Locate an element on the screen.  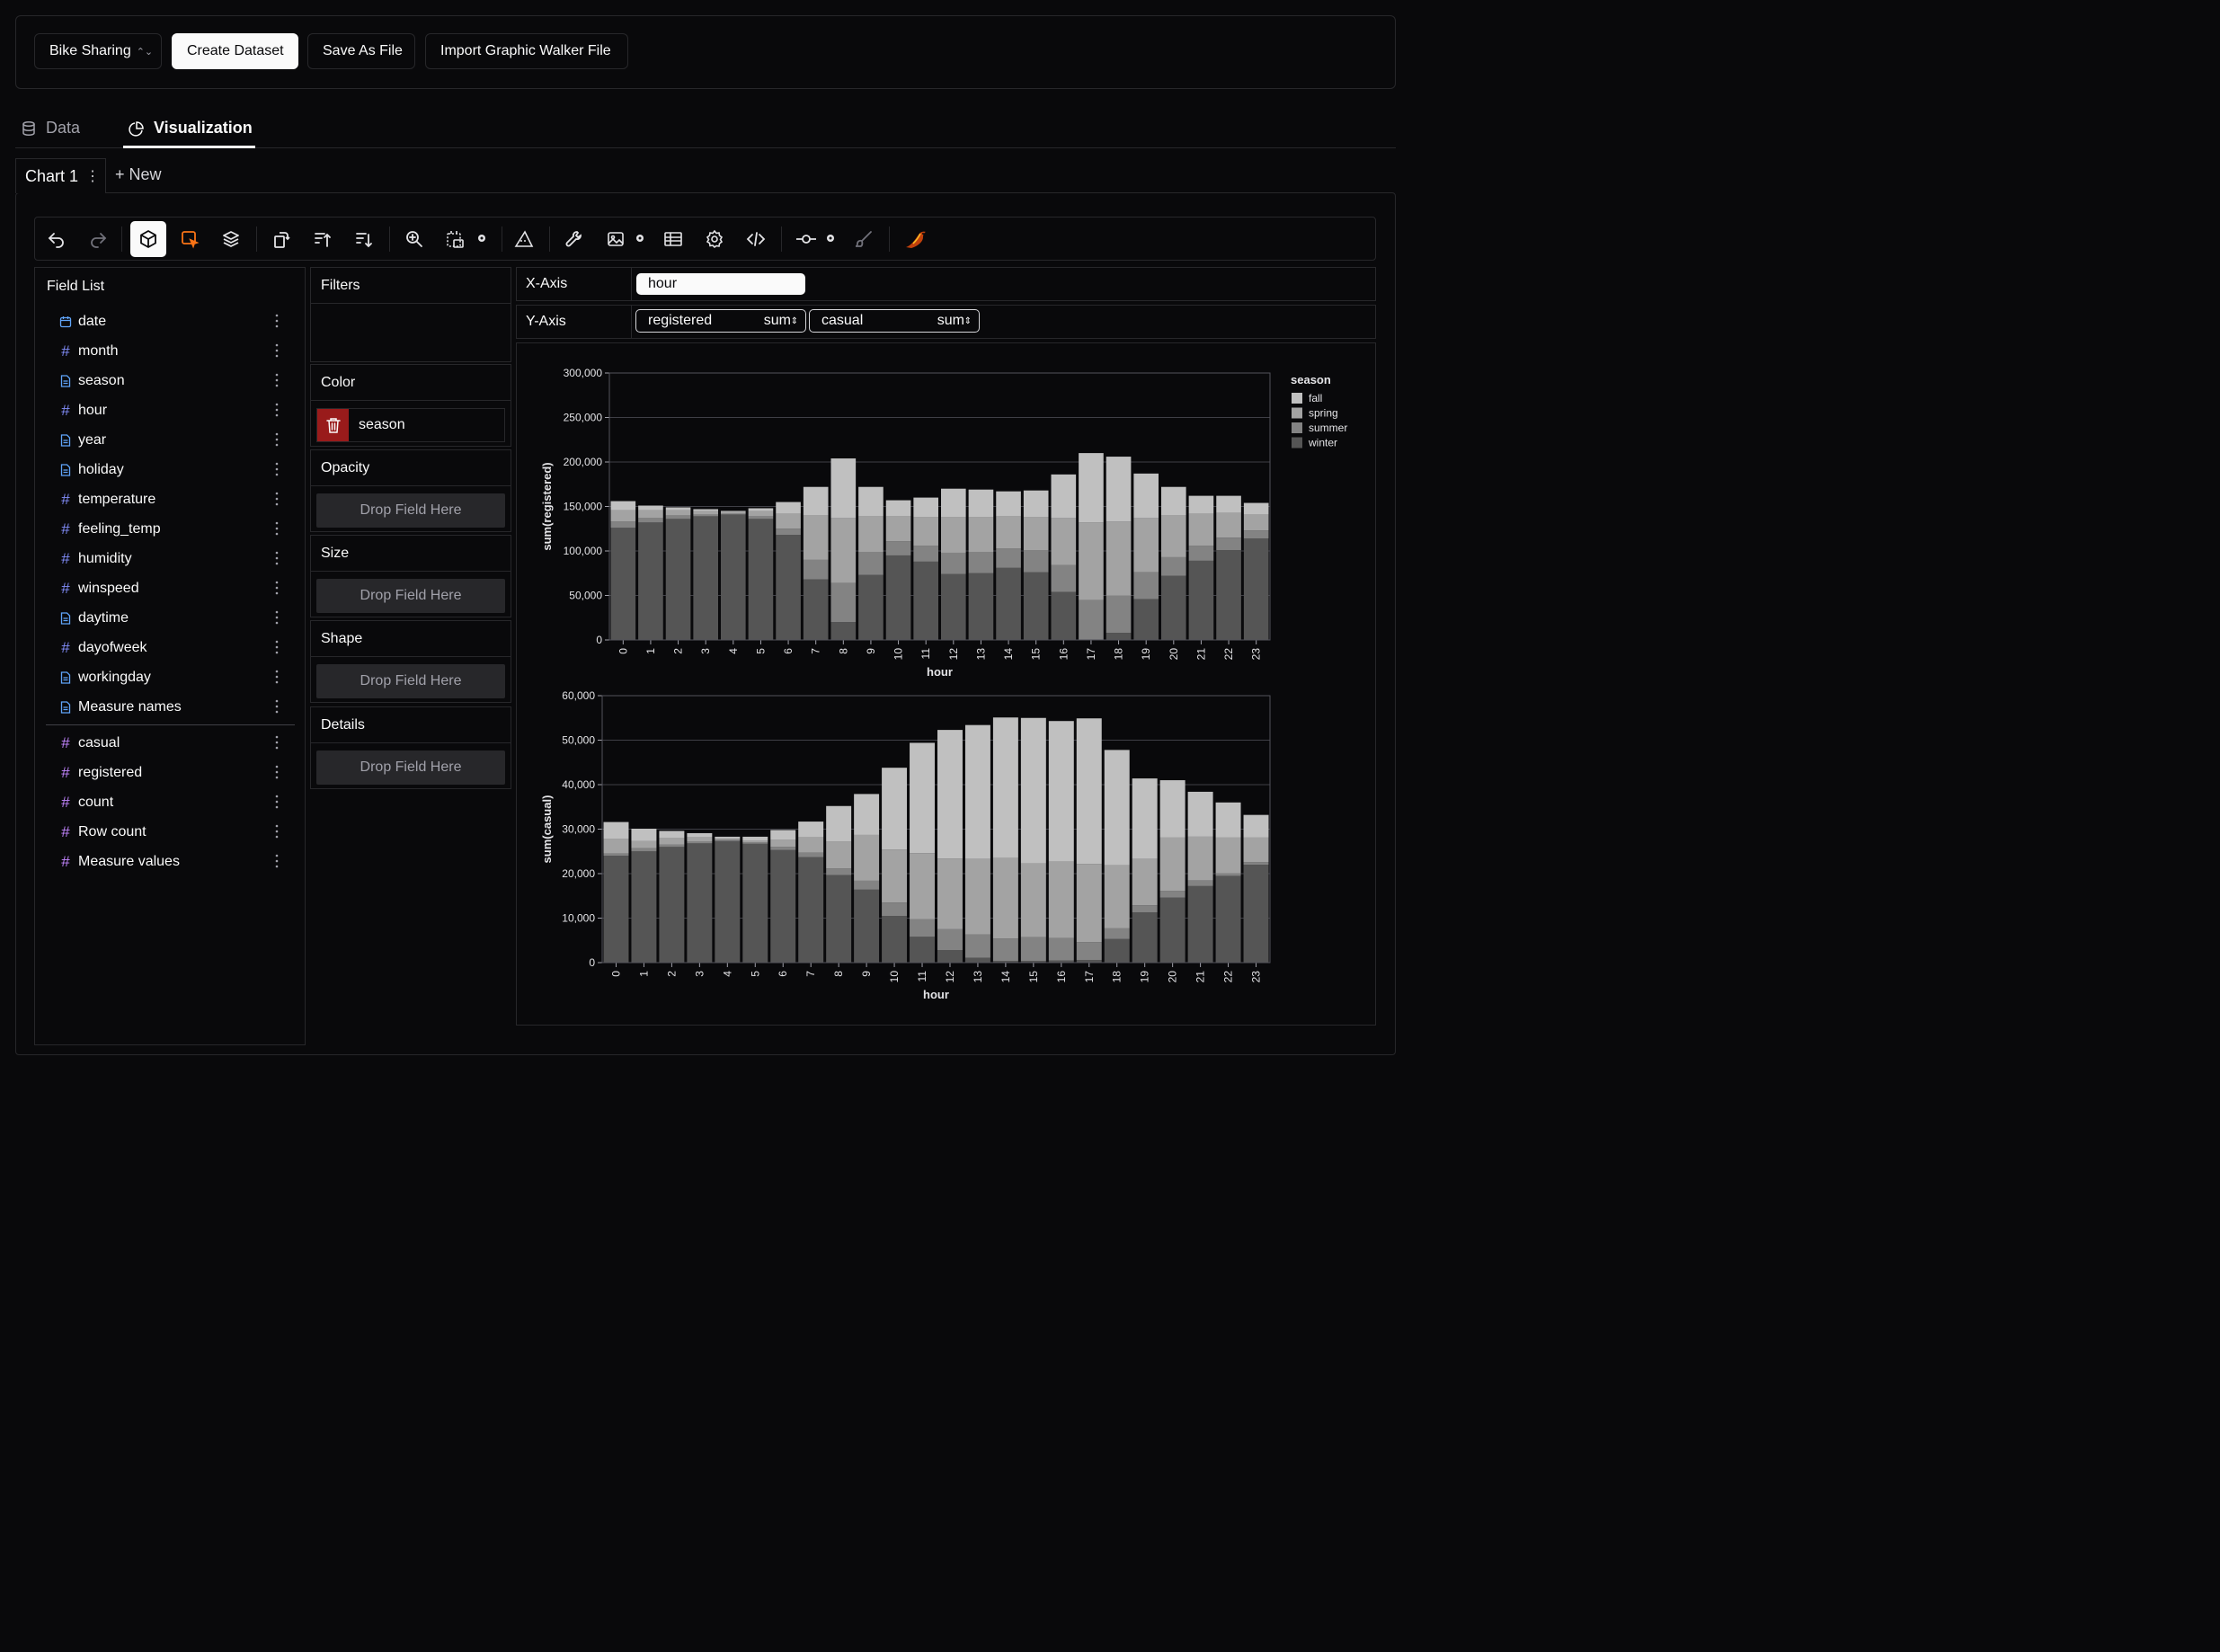
import-file-button: Import Graphic Walker File is located at coordinates (526, 51).